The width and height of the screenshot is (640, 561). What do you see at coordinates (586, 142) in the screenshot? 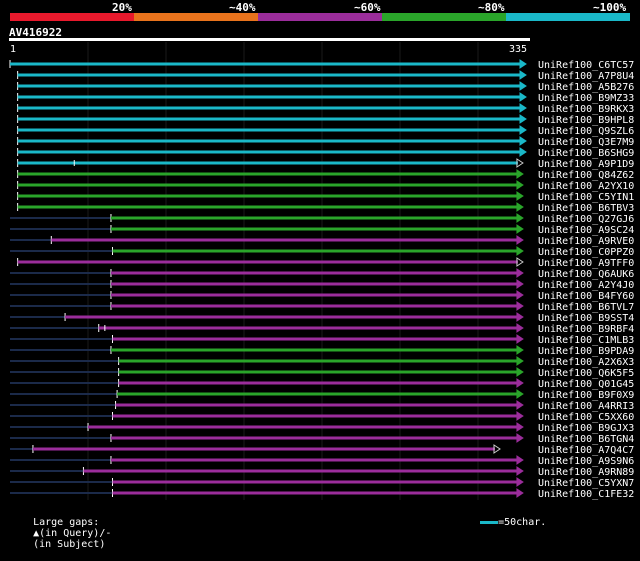
I see `hit-id-label: UniRef100_Q3E7M9` at bounding box center [586, 142].